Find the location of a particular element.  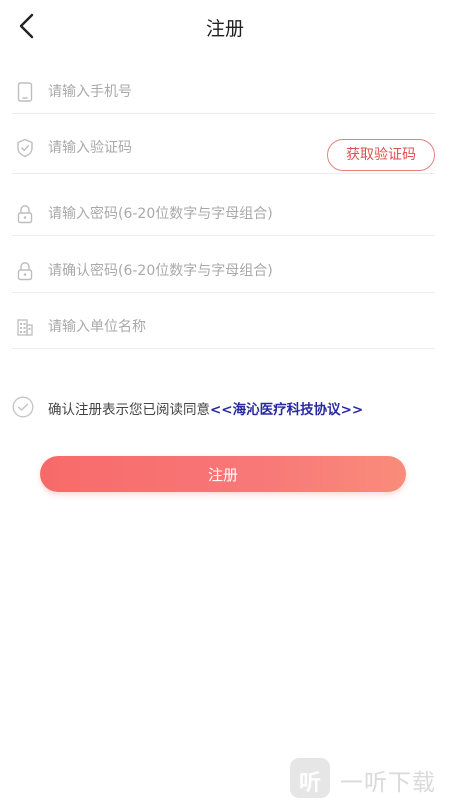

phone-input is located at coordinates (233, 92).